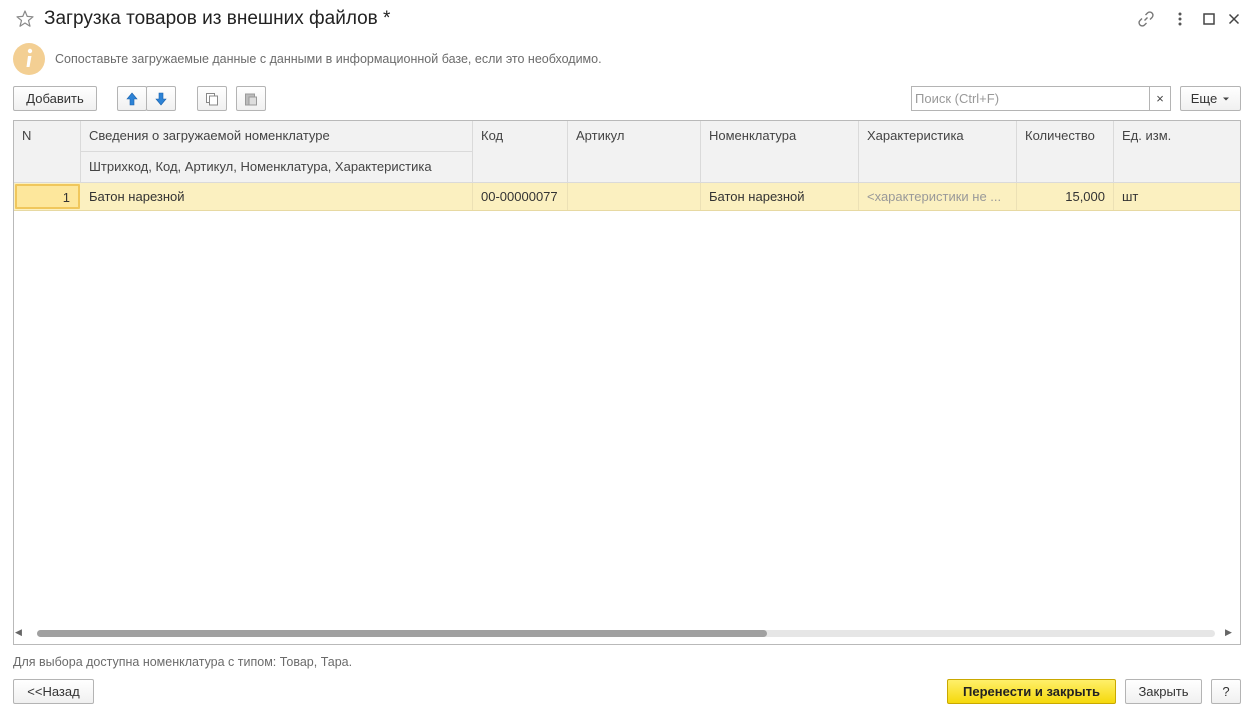 This screenshot has width=1252, height=717. Describe the element at coordinates (1204, 98) in the screenshot. I see `more-label: Еще` at that location.